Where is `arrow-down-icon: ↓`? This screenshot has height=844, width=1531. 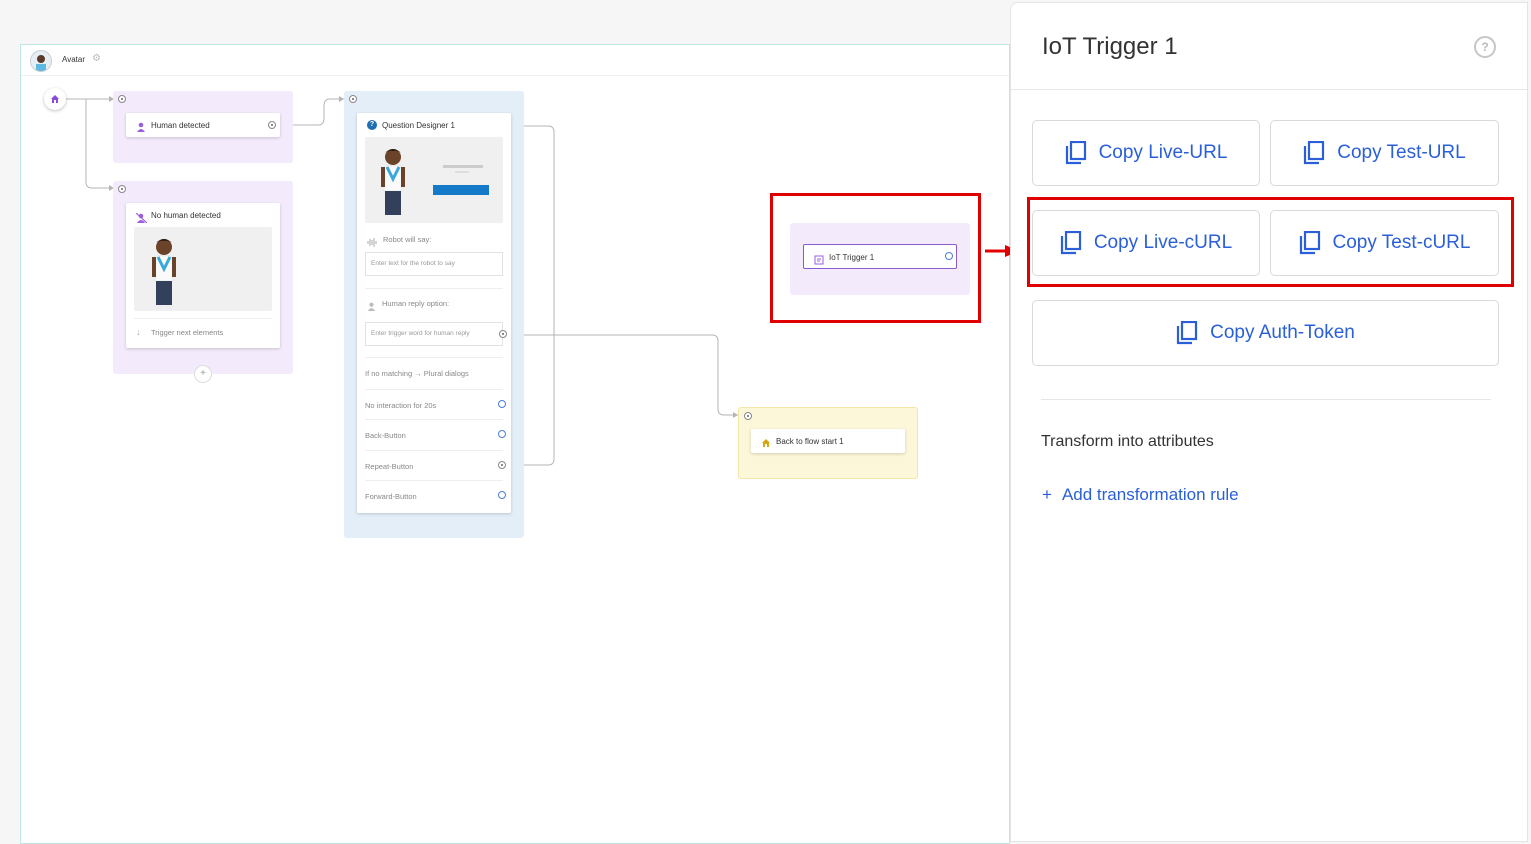 arrow-down-icon: ↓ is located at coordinates (138, 332).